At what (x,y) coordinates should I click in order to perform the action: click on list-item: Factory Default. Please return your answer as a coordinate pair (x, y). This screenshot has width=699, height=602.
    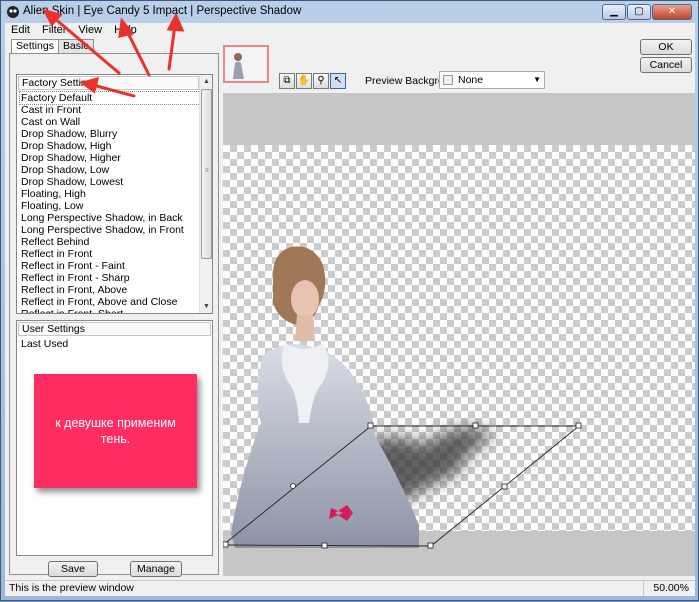
    Looking at the image, I should click on (110, 98).